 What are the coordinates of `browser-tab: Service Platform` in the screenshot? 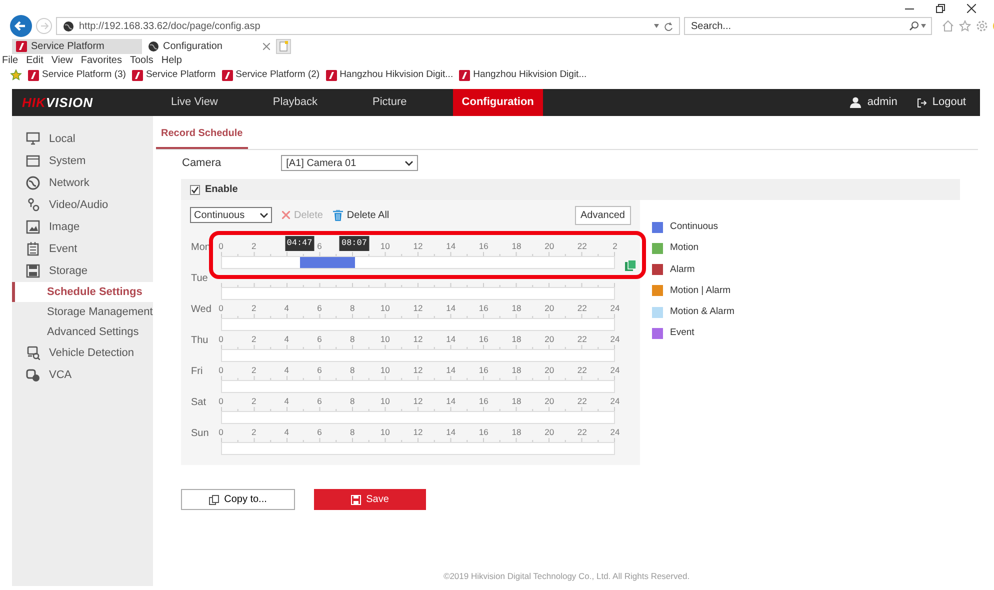 It's located at (77, 46).